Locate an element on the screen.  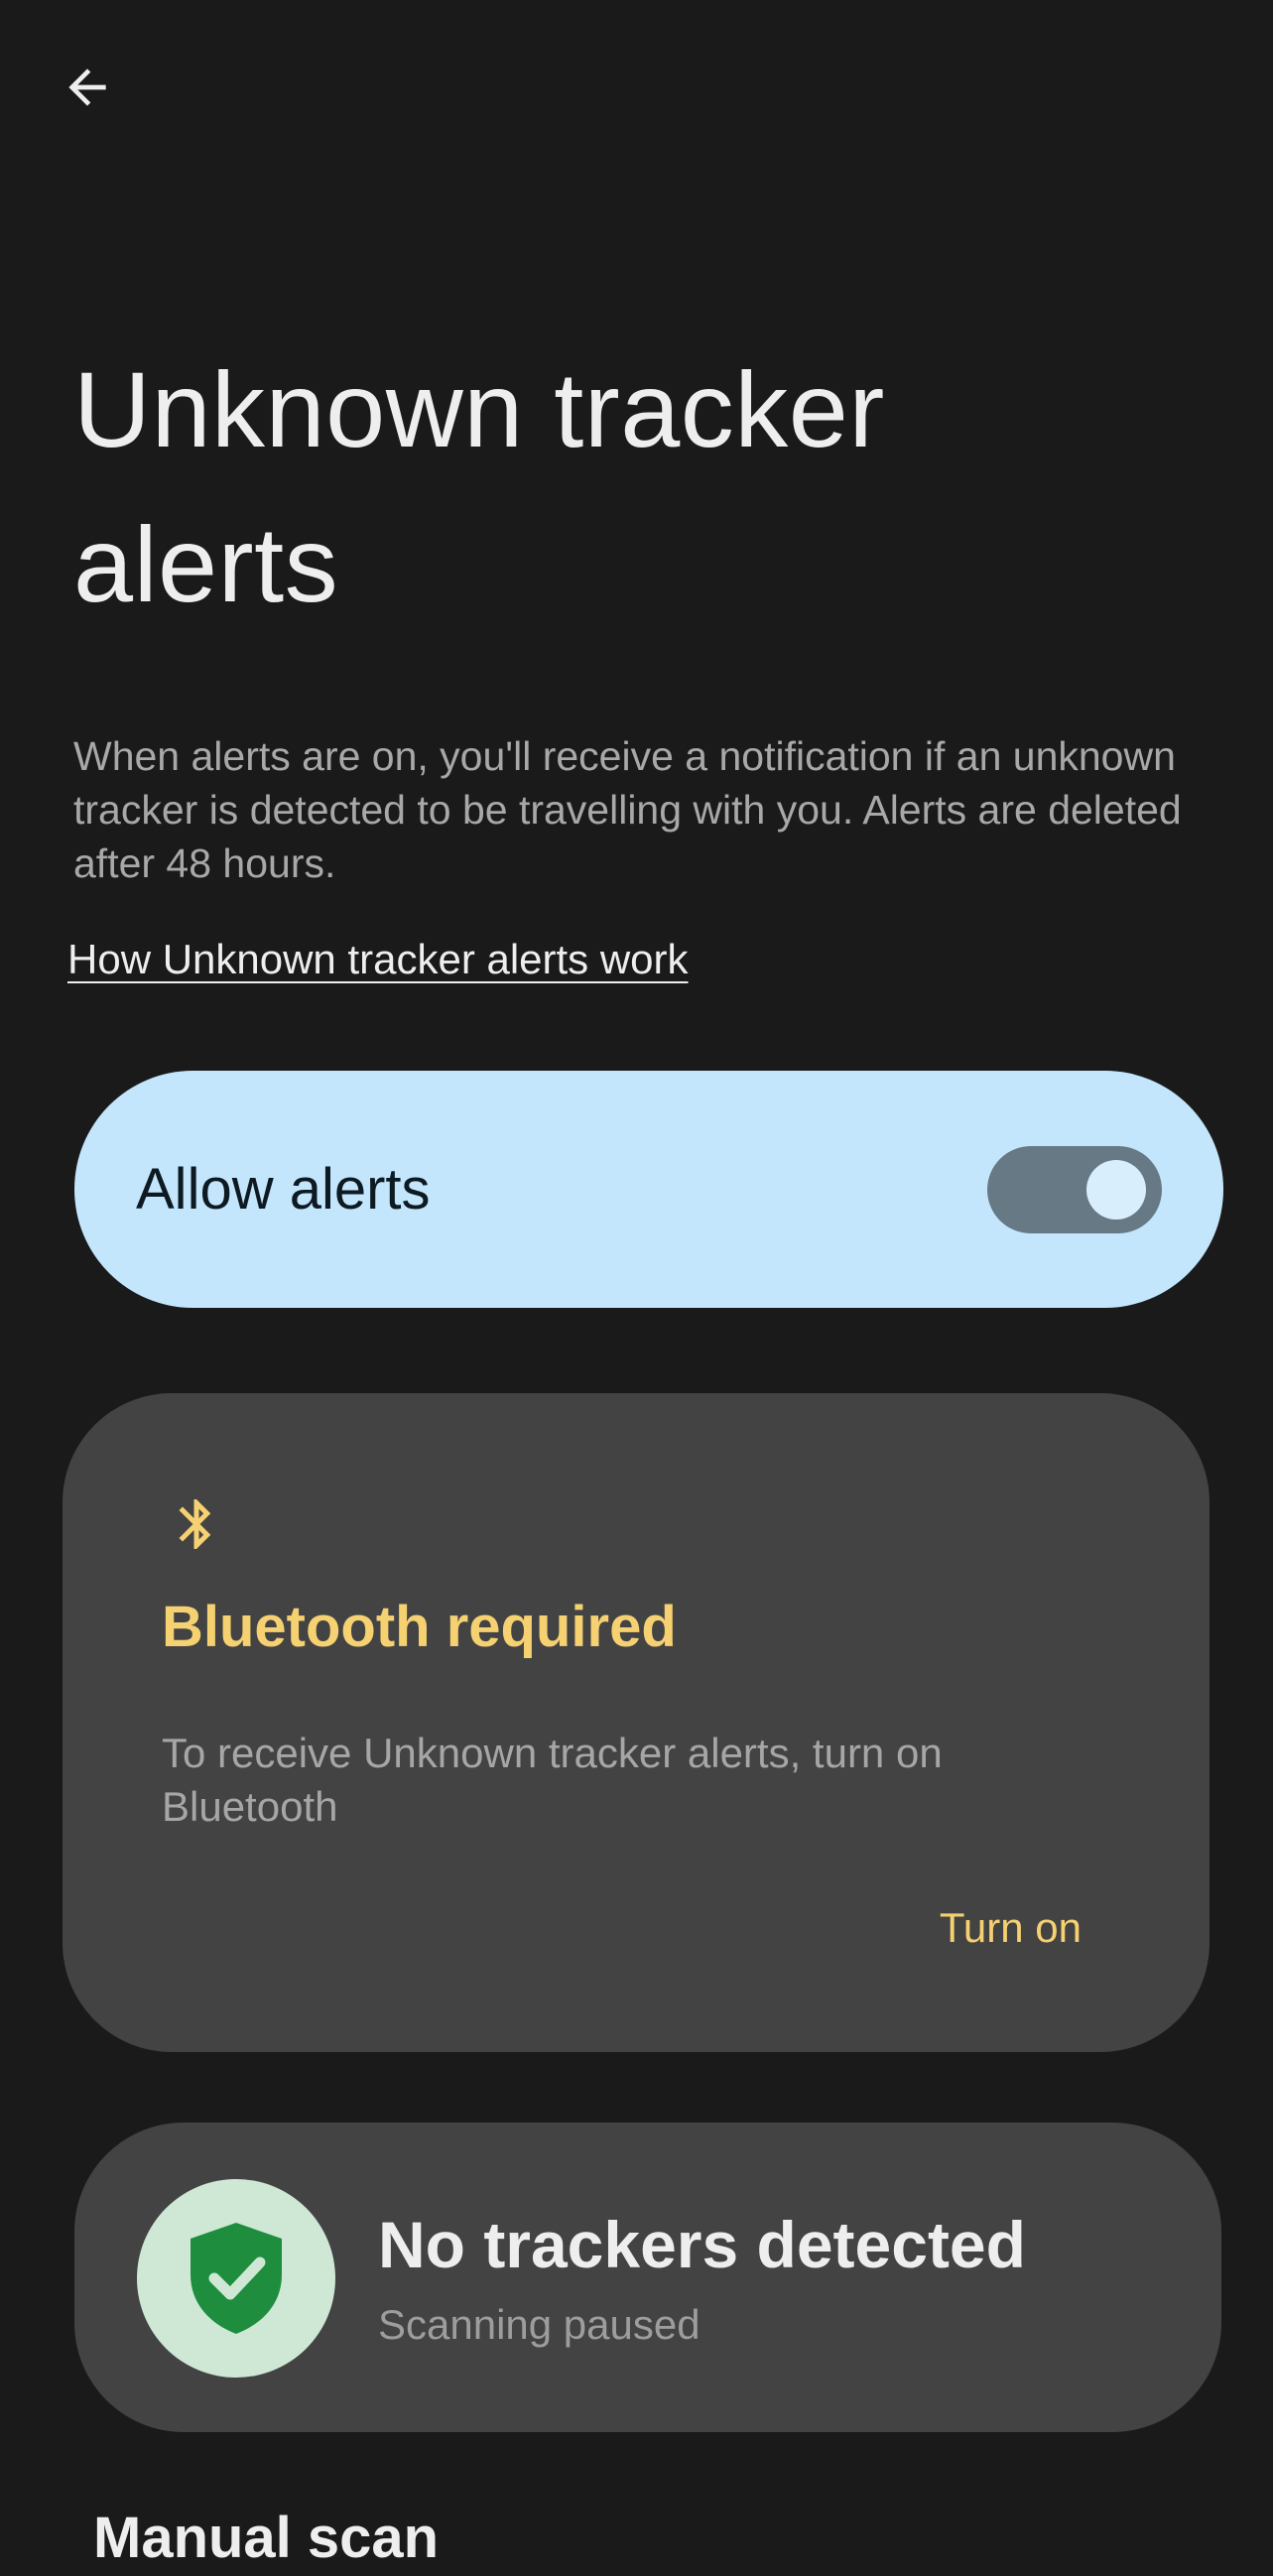
arrow-back-icon is located at coordinates (87, 87).